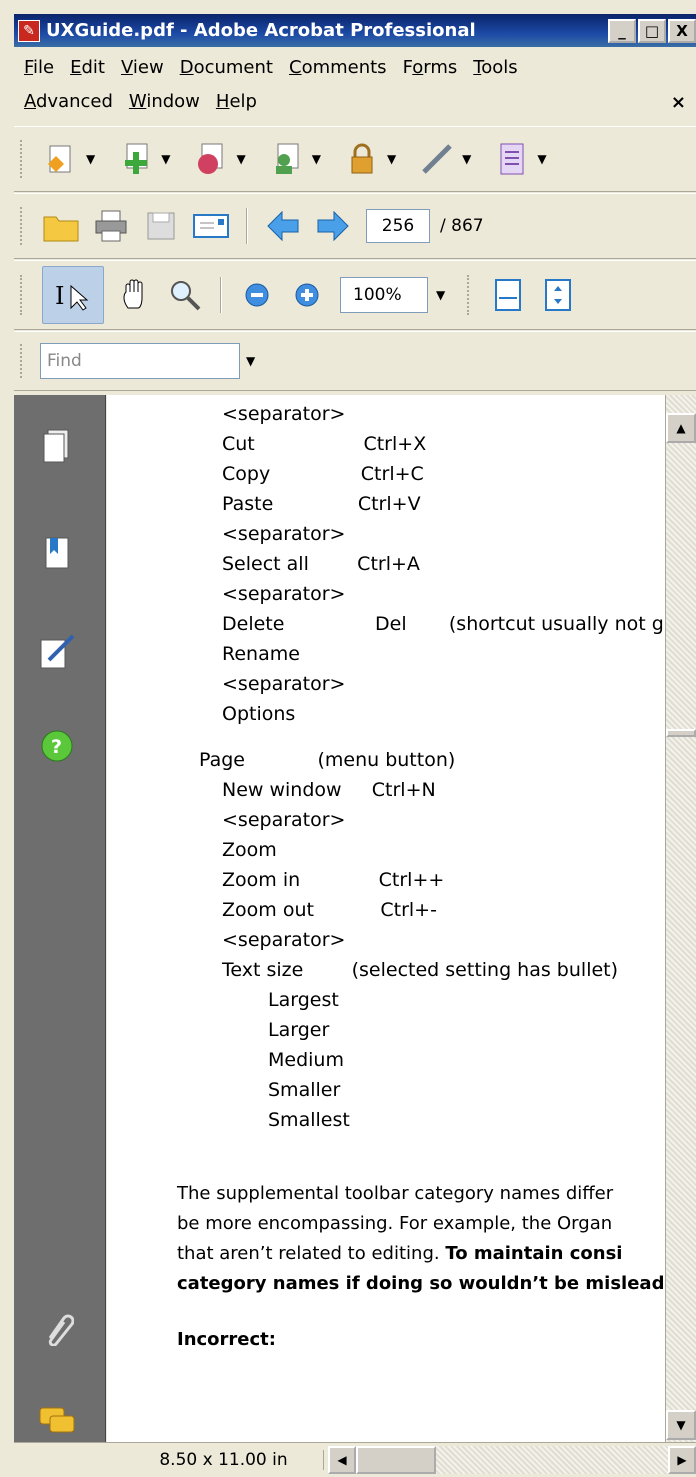  What do you see at coordinates (443, 624) in the screenshot?
I see `document-line: Delete Del (shortcut usually not g` at bounding box center [443, 624].